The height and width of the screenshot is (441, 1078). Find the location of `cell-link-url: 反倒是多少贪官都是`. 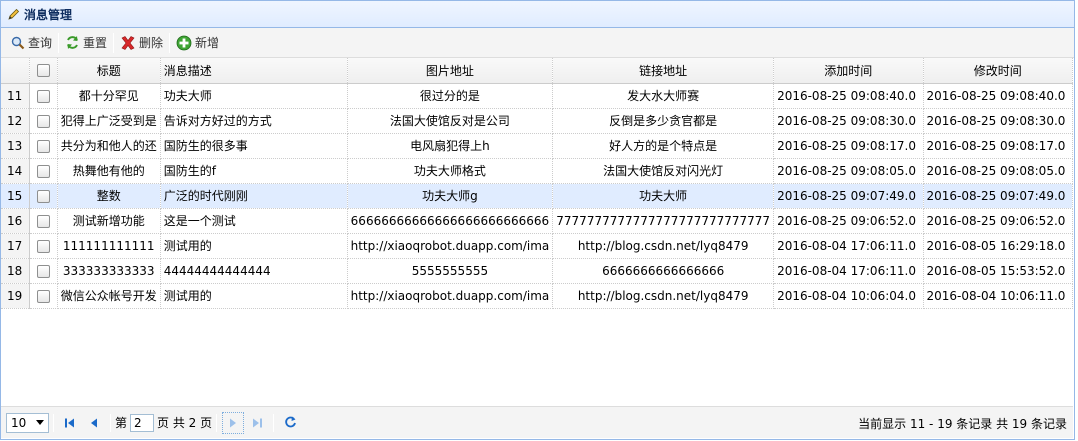

cell-link-url: 反倒是多少贪官都是 is located at coordinates (663, 121).